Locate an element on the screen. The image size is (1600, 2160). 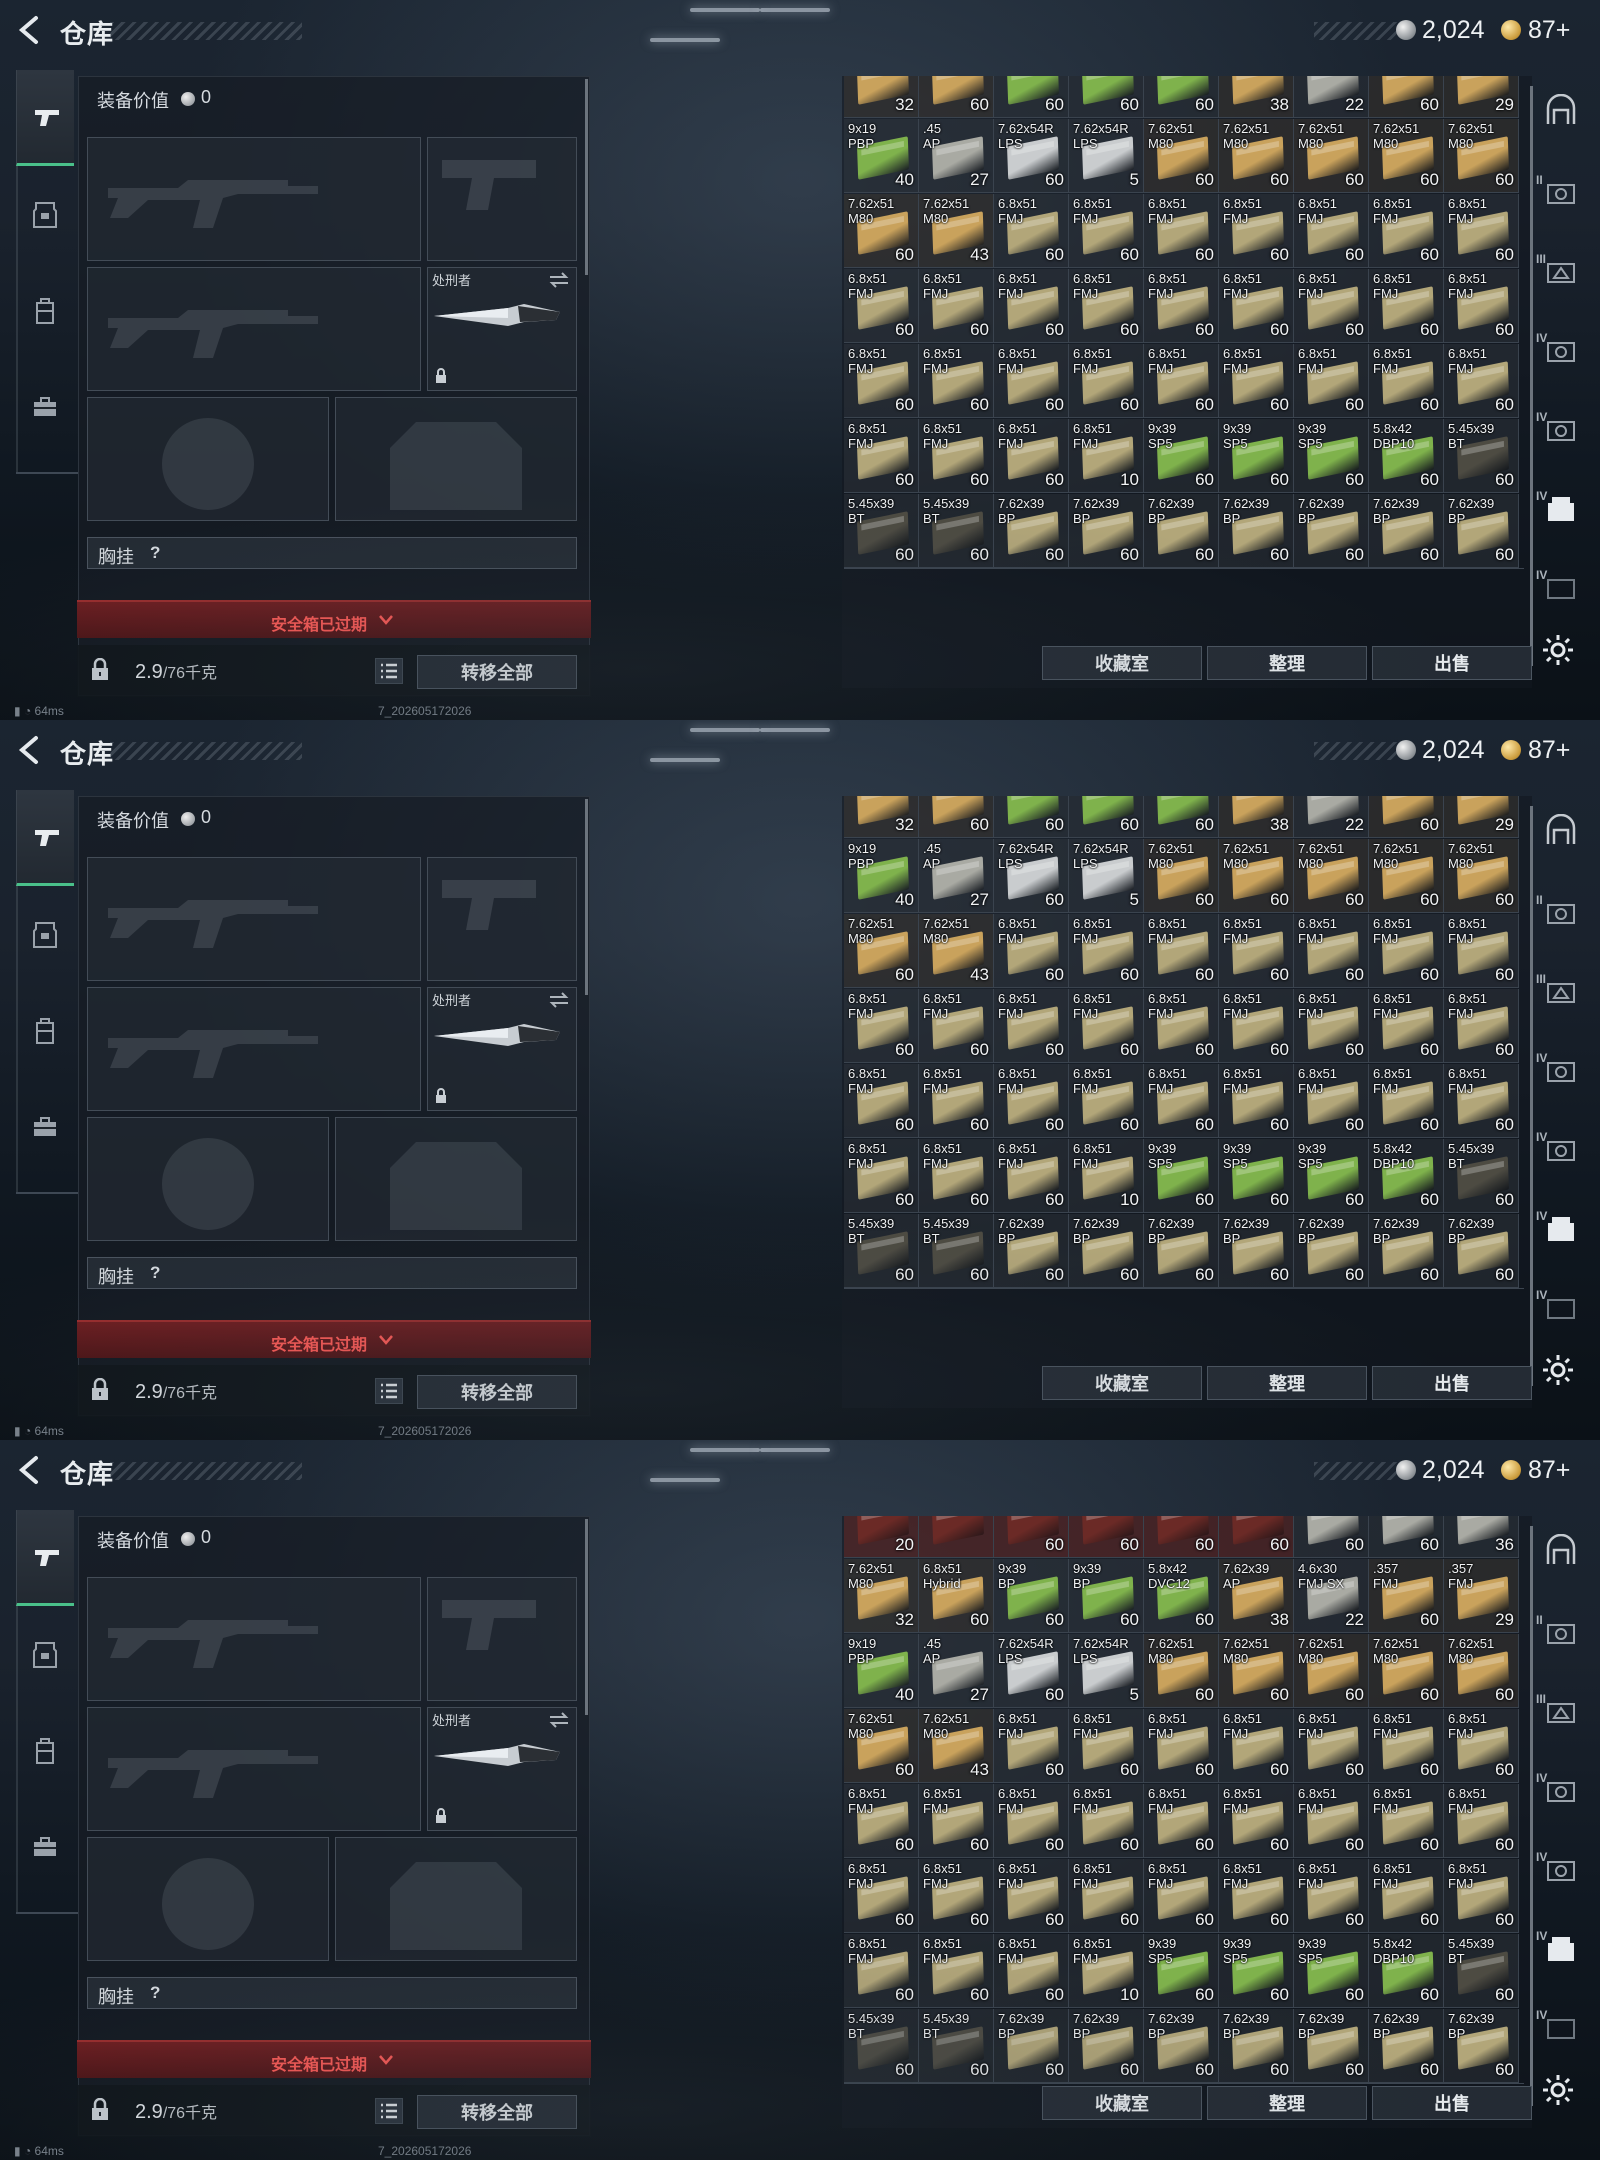
ammo-item-slot: 6.8x51 FMJ 10 is located at coordinates (1106, 456).